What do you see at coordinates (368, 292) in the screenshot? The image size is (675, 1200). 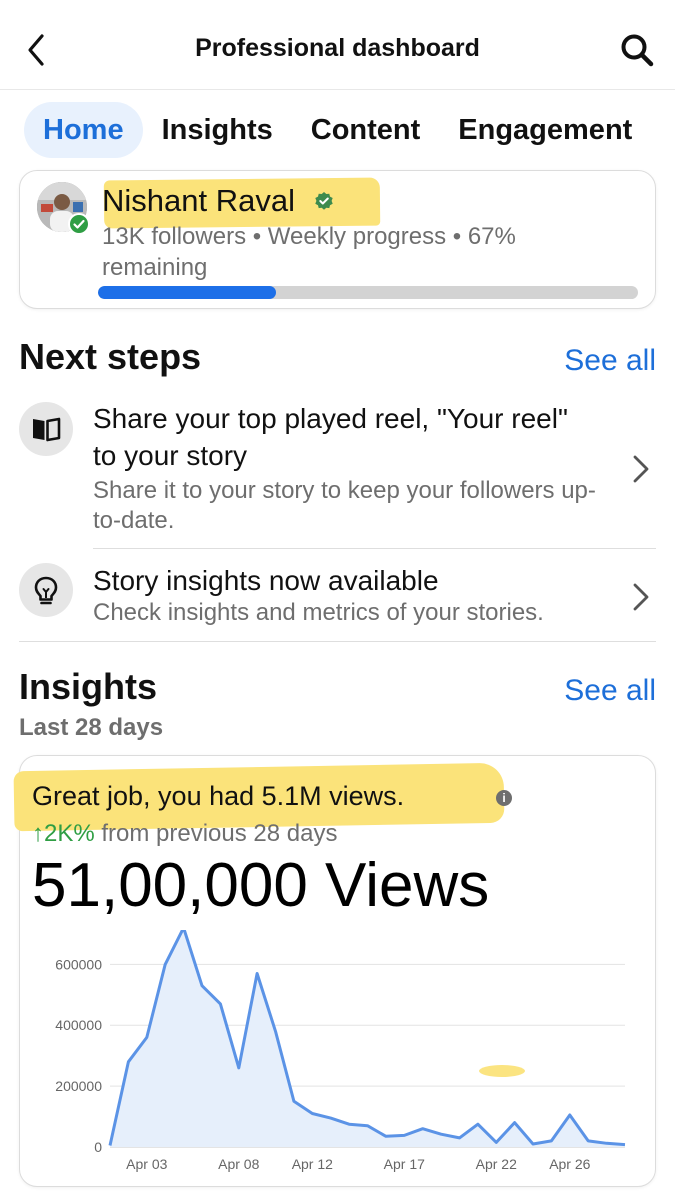 I see `weekly-progress-bar` at bounding box center [368, 292].